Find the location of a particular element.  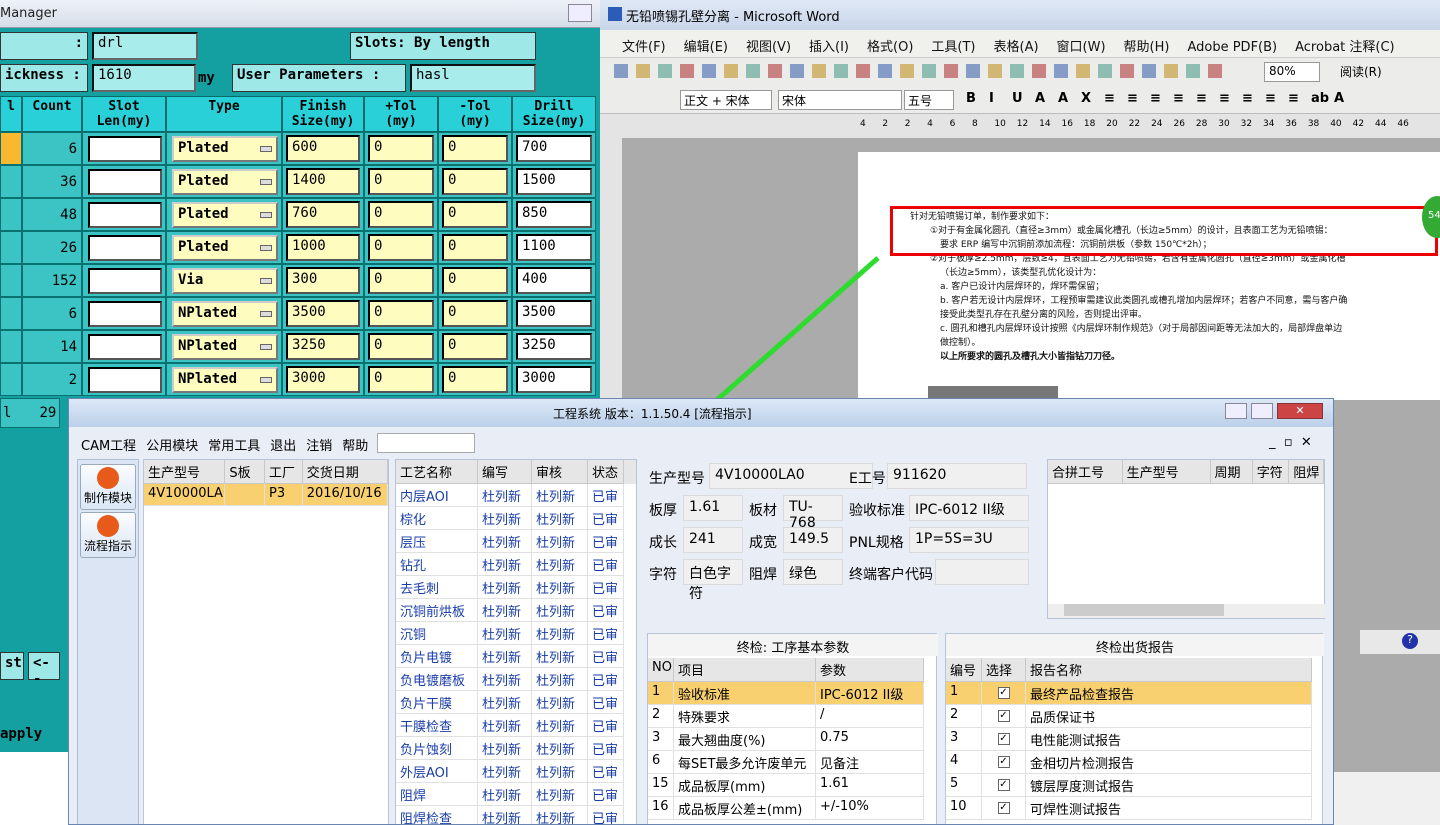

menu-item: 常用工具 is located at coordinates (234, 446).